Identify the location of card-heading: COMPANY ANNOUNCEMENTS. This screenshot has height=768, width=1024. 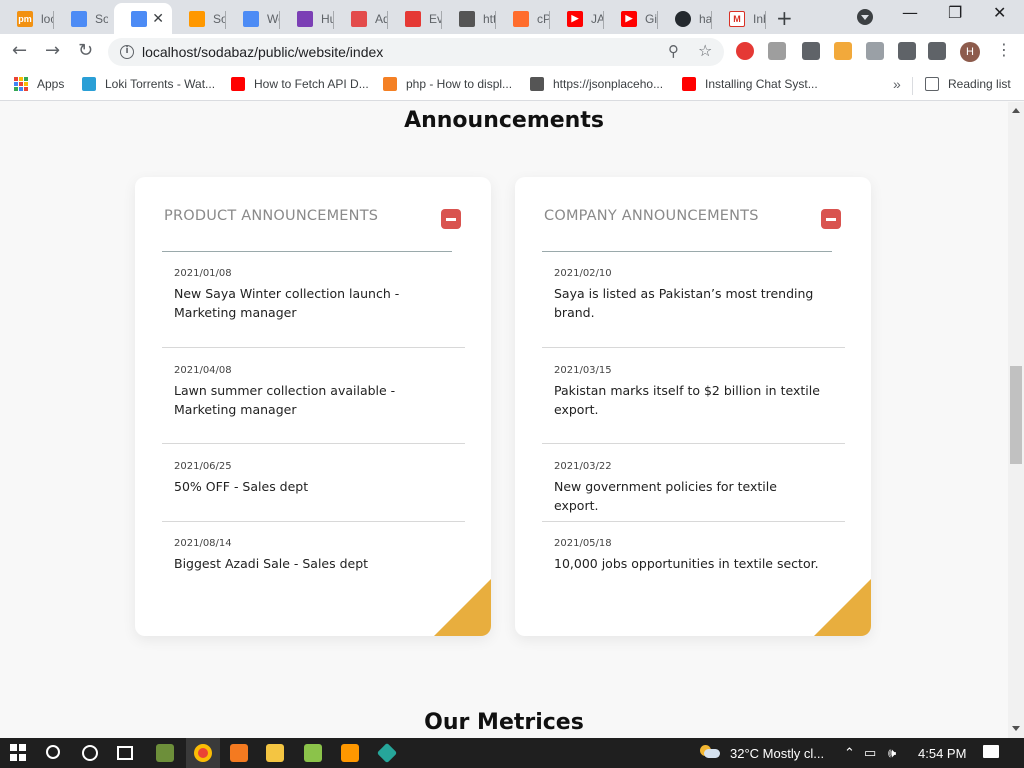
(651, 216).